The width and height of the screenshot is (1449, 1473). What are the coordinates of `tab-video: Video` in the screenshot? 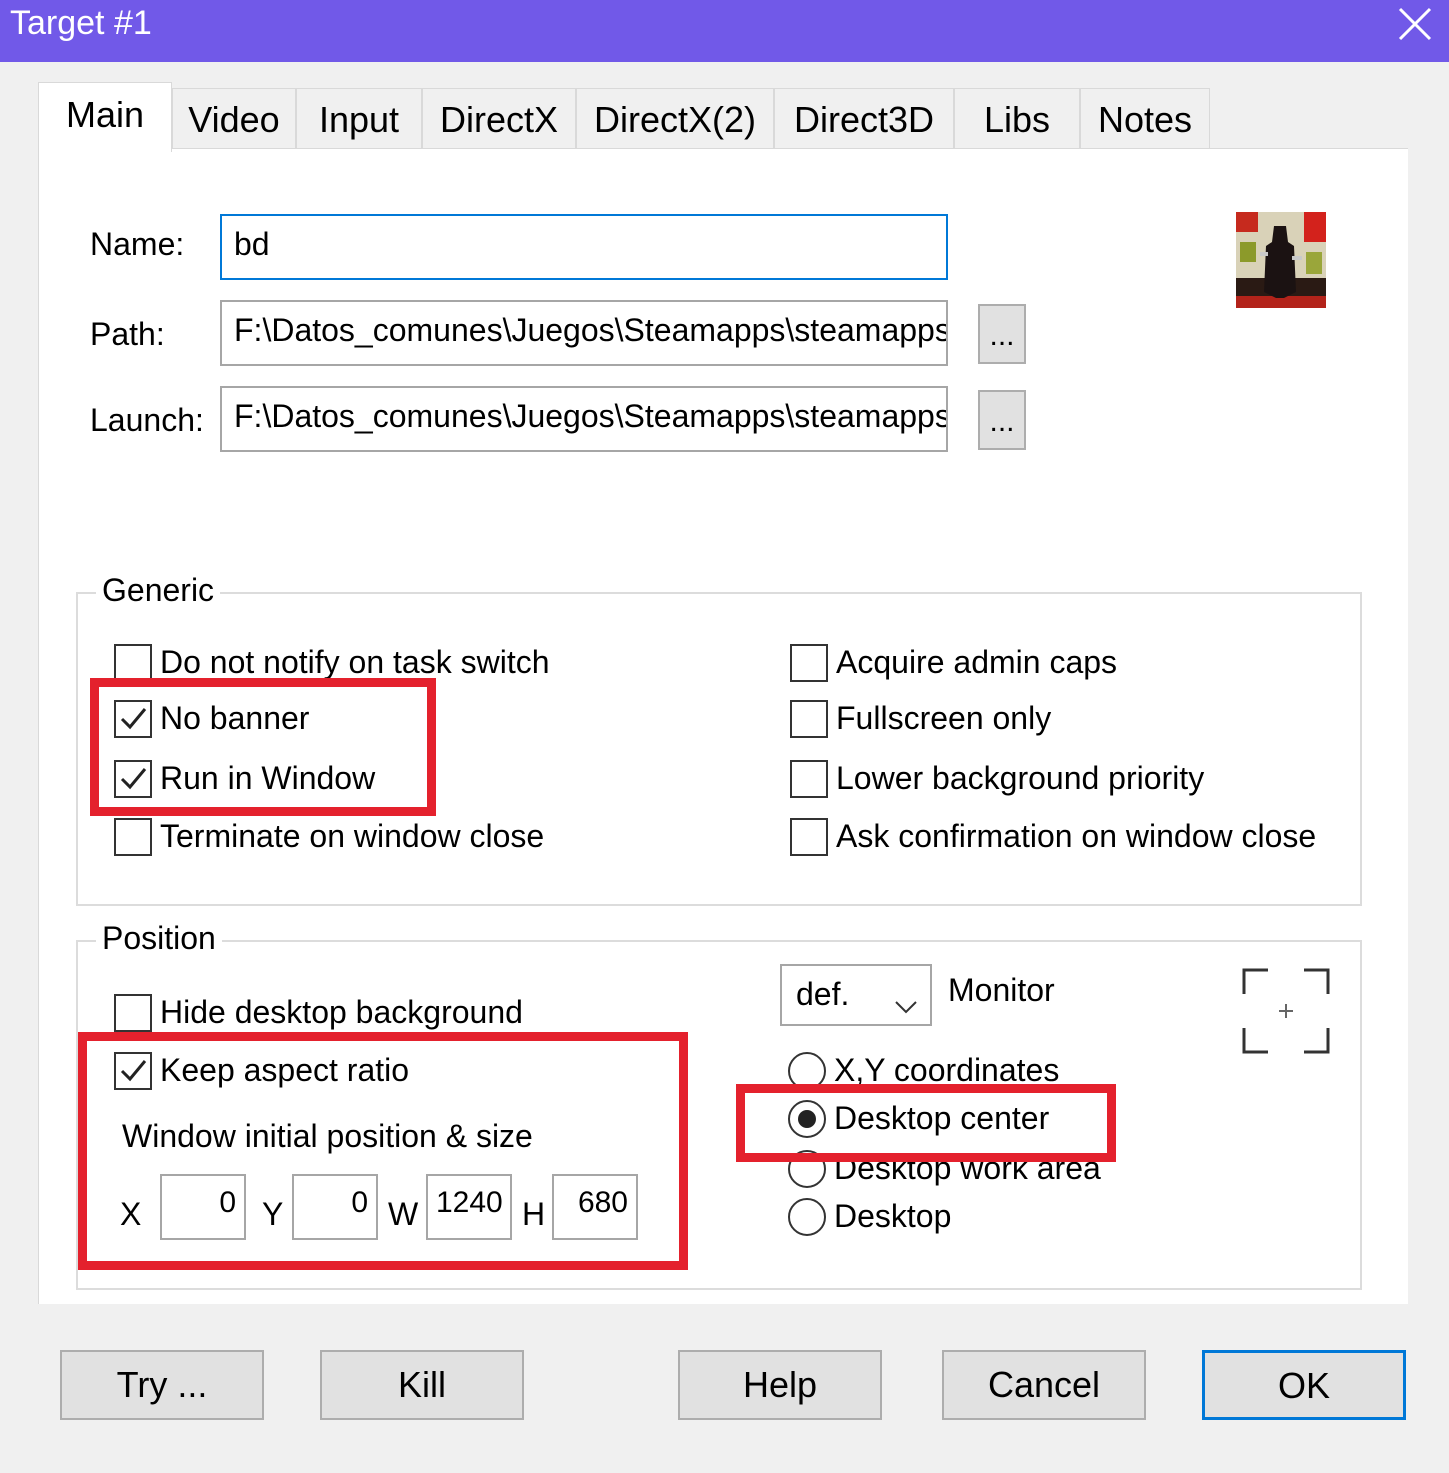 It's located at (234, 119).